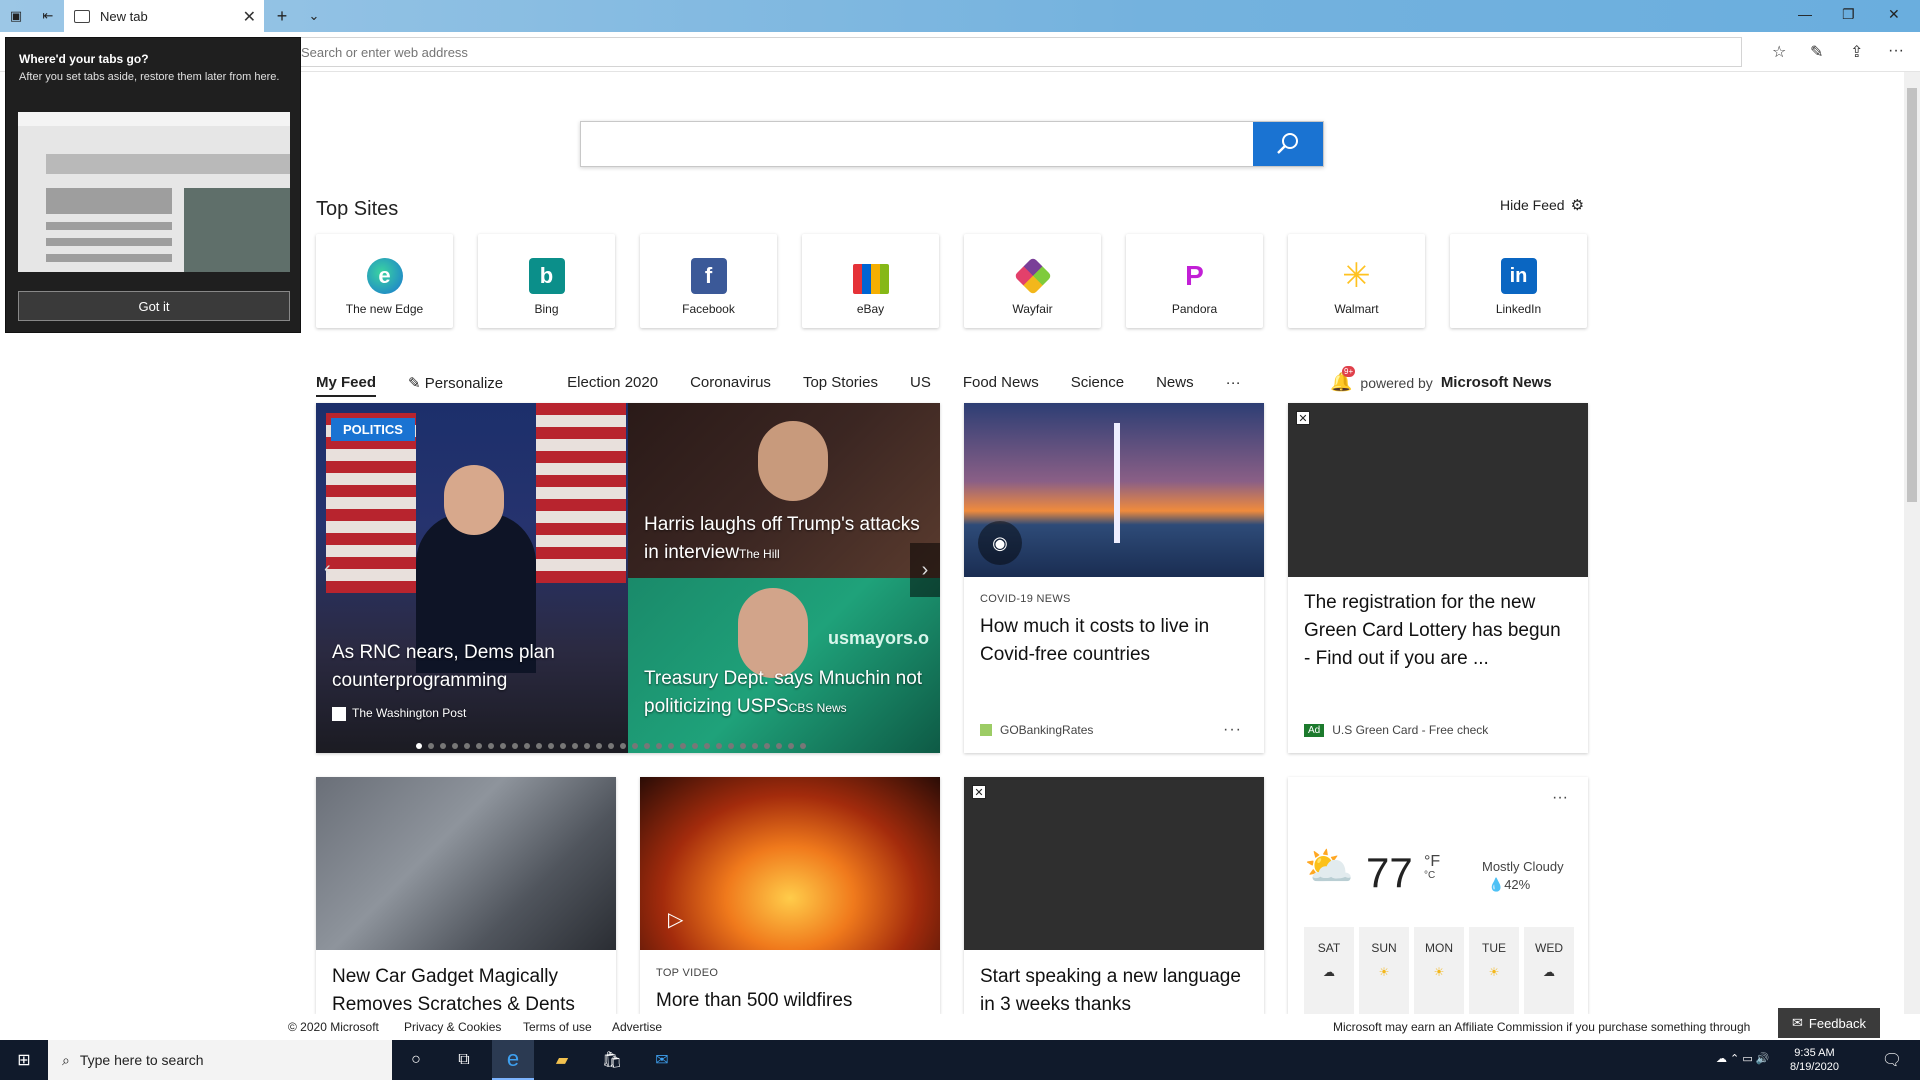 This screenshot has width=1920, height=1080. Describe the element at coordinates (66, 1059) in the screenshot. I see `search-icon: ⌕` at that location.